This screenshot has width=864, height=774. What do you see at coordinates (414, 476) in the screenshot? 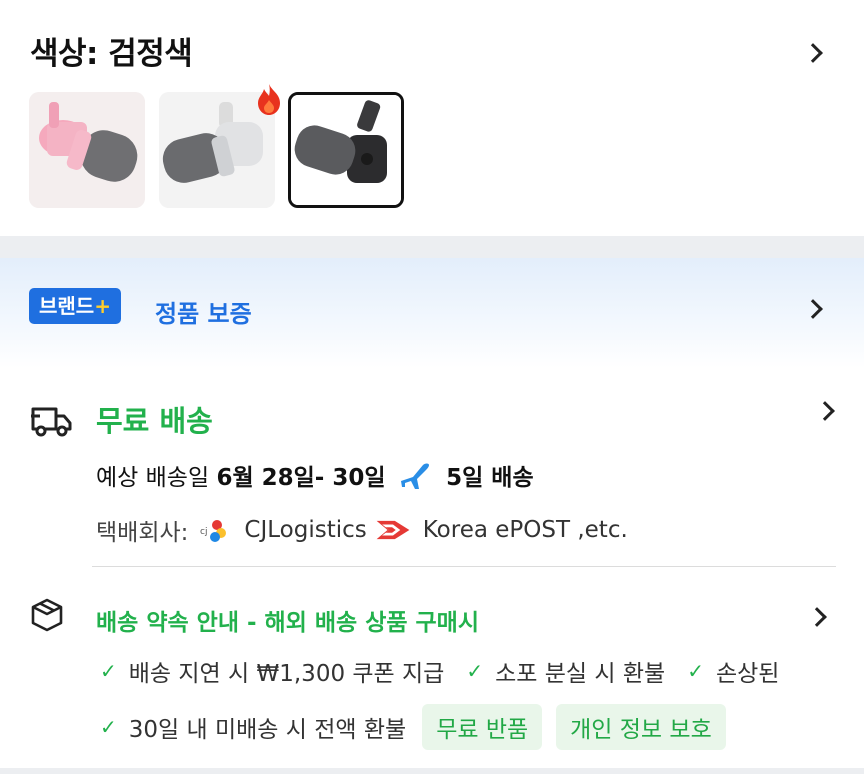
I see `airplane-icon` at bounding box center [414, 476].